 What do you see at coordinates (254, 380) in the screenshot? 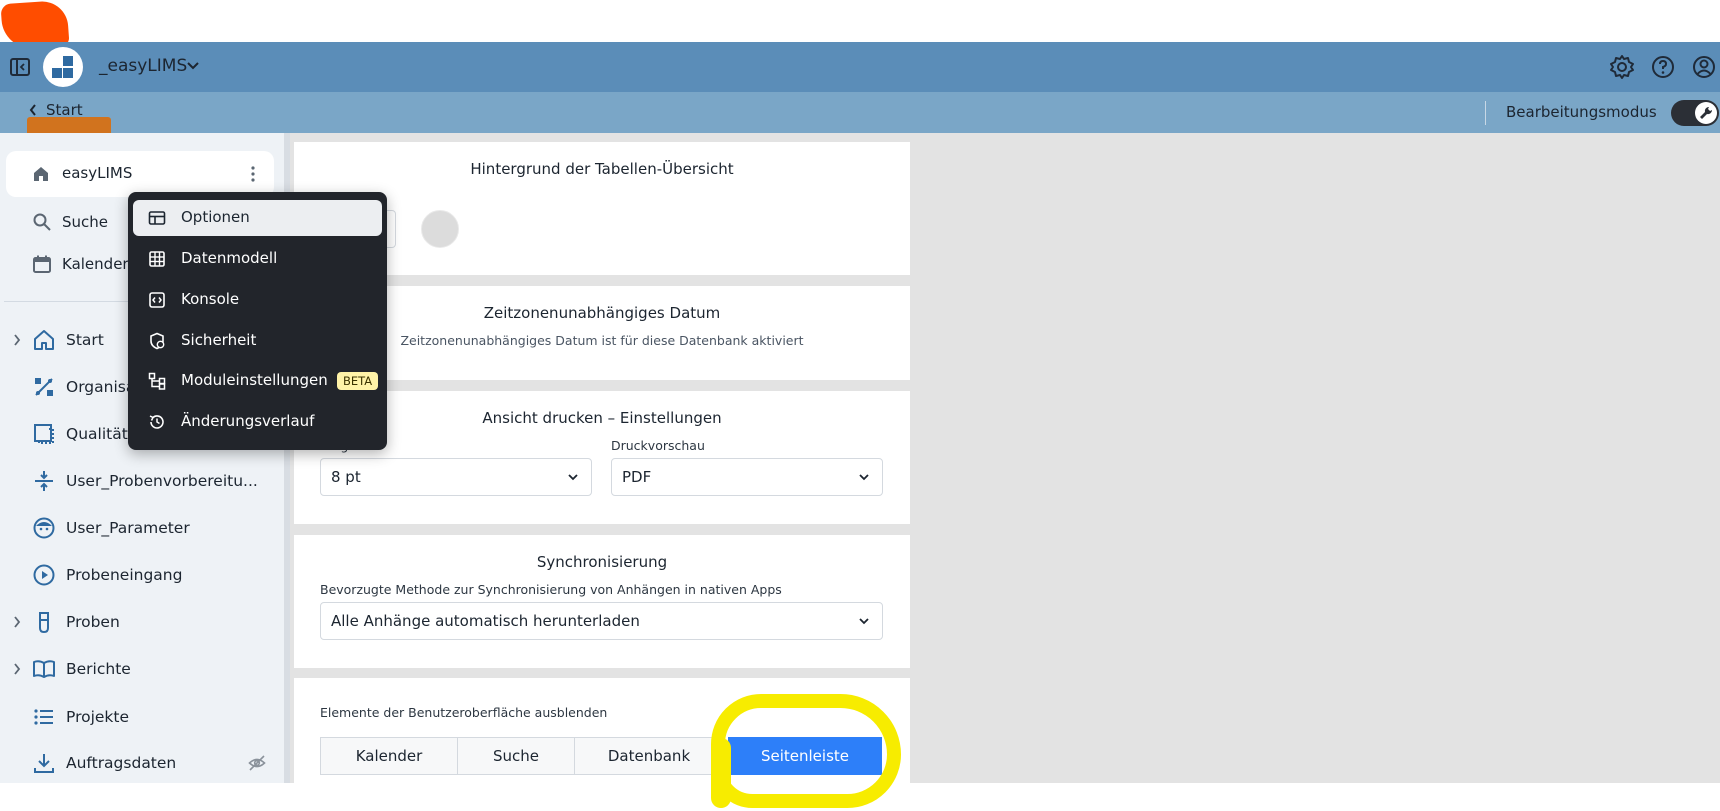
I see `menu-item-label: Moduleinstellungen` at bounding box center [254, 380].